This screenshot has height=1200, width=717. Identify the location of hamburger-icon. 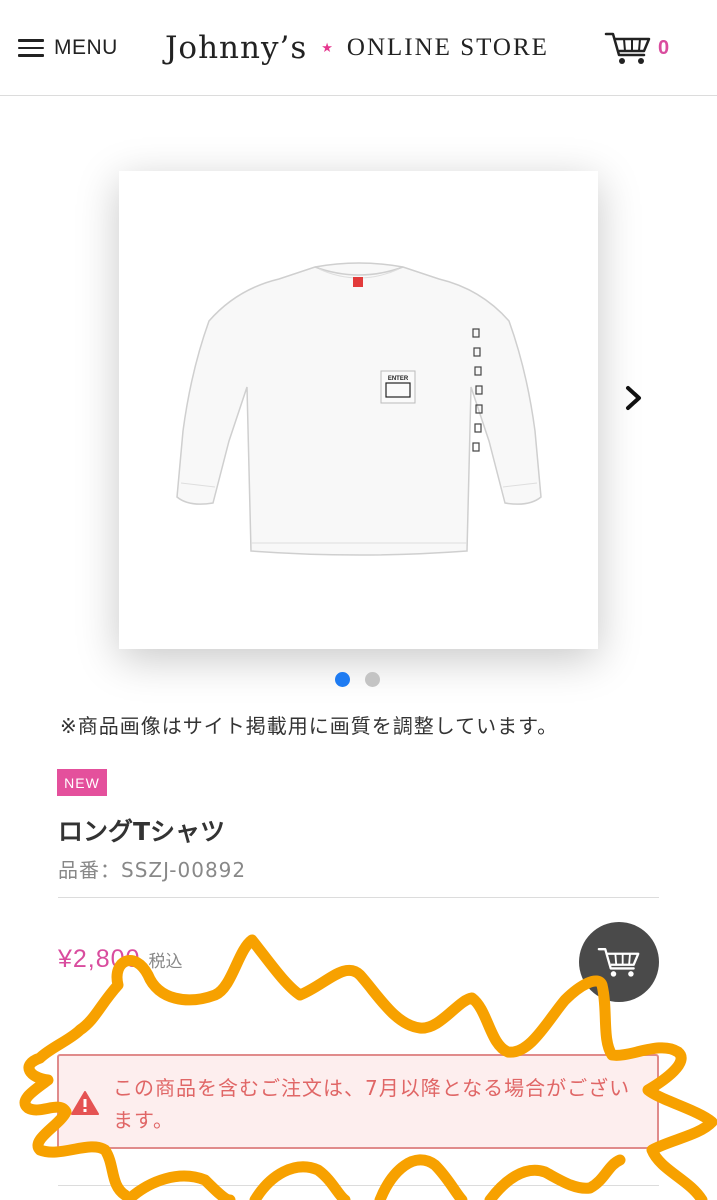
(31, 48).